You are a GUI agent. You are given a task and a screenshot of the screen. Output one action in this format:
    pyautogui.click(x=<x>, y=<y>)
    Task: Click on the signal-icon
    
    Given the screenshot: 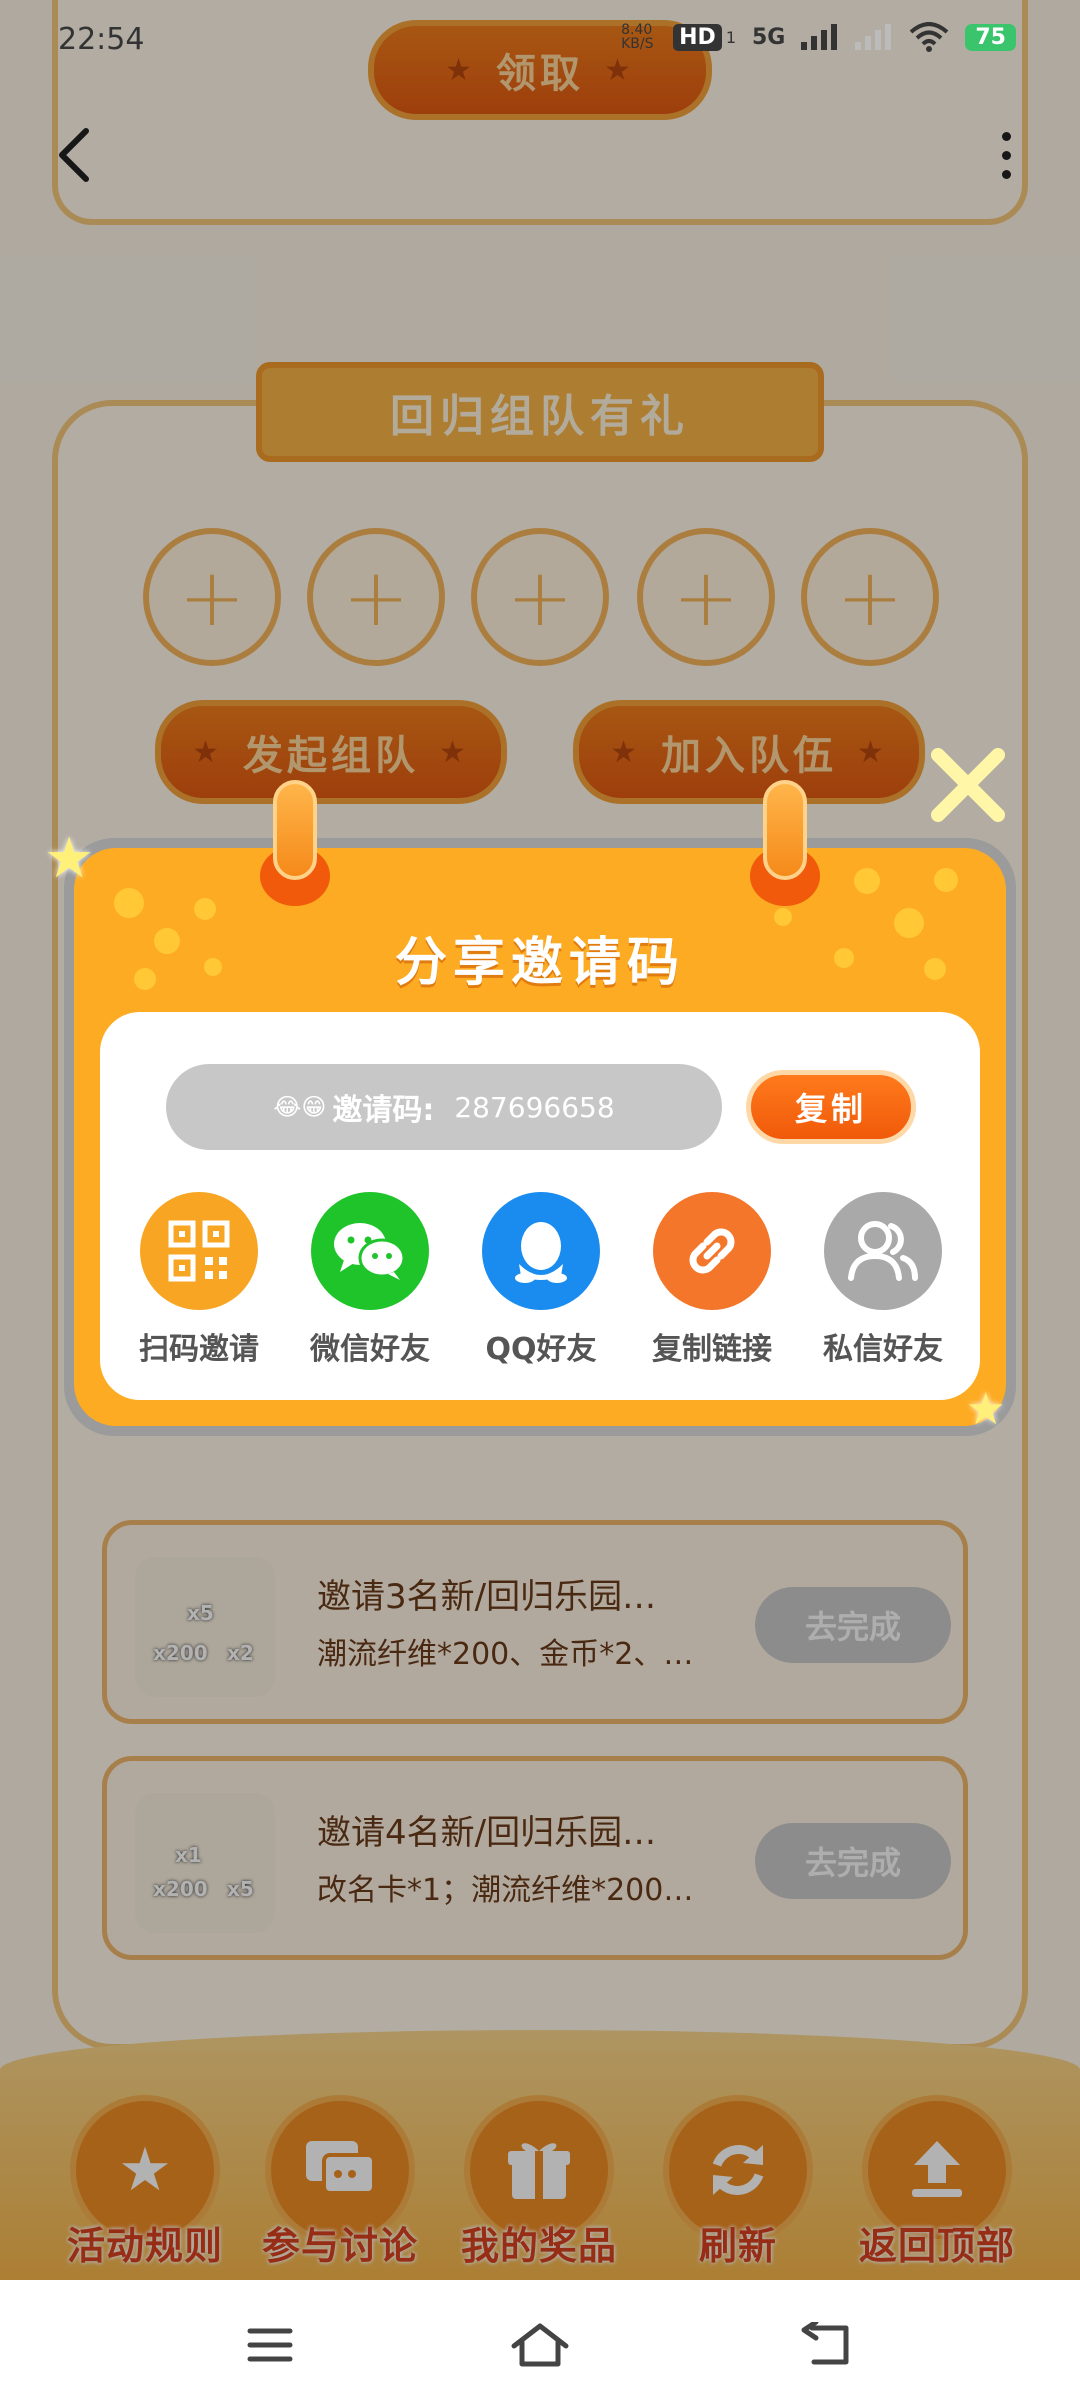 What is the action you would take?
    pyautogui.click(x=819, y=37)
    